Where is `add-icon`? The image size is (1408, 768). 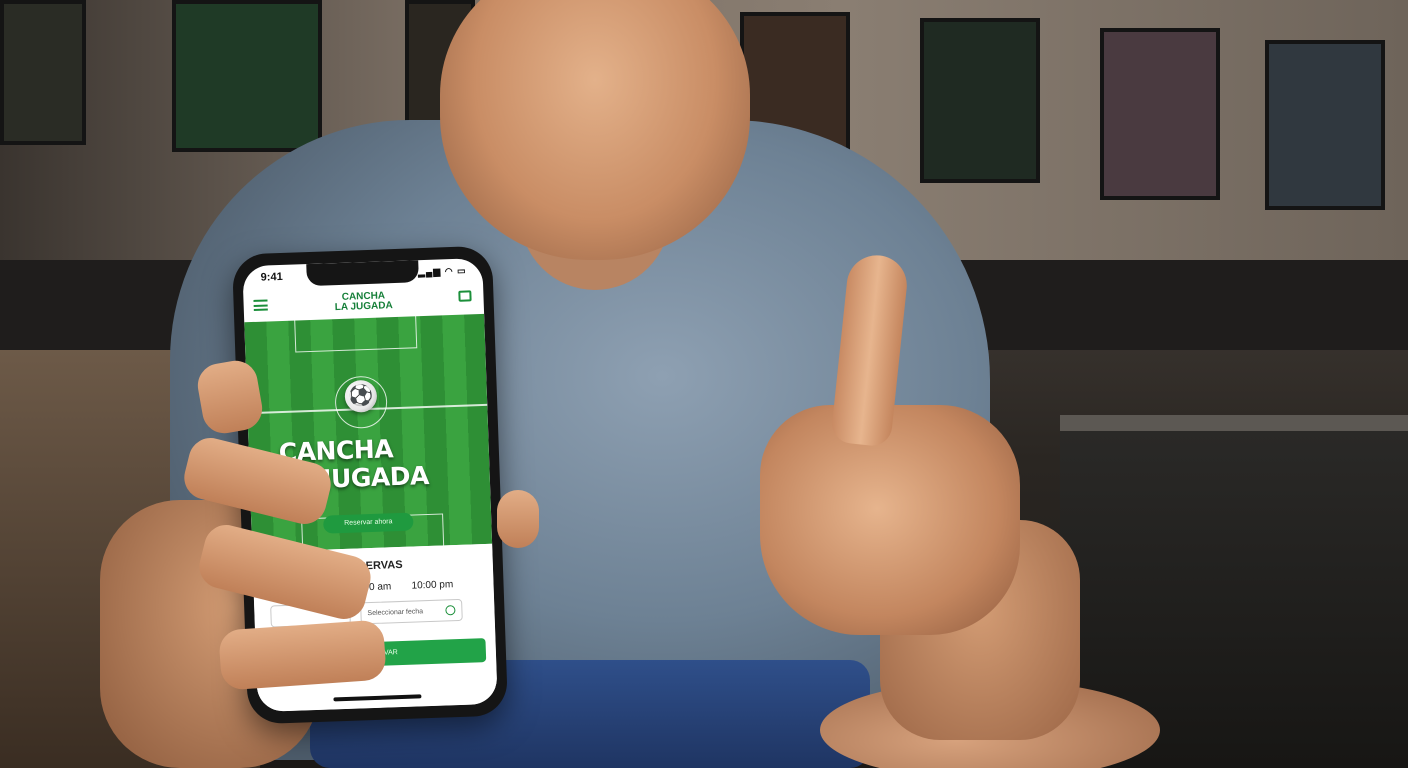
add-icon is located at coordinates (450, 610).